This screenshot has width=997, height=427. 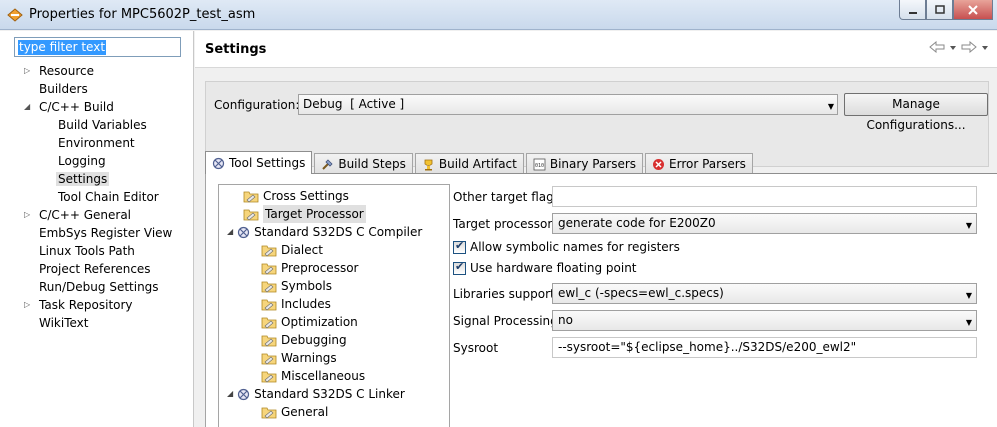 What do you see at coordinates (985, 47) in the screenshot?
I see `forward-menu-icon` at bounding box center [985, 47].